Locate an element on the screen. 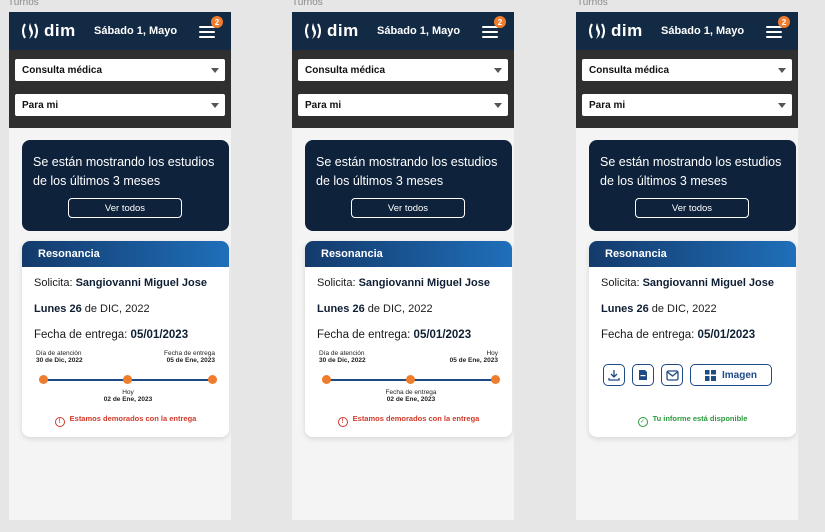  timeline-end: Fecha de entrega 05 de Ene, 2023 is located at coordinates (189, 357).